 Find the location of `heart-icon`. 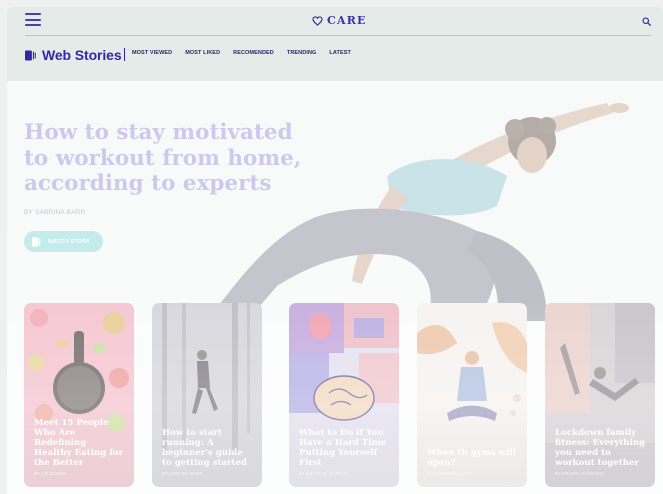

heart-icon is located at coordinates (317, 20).